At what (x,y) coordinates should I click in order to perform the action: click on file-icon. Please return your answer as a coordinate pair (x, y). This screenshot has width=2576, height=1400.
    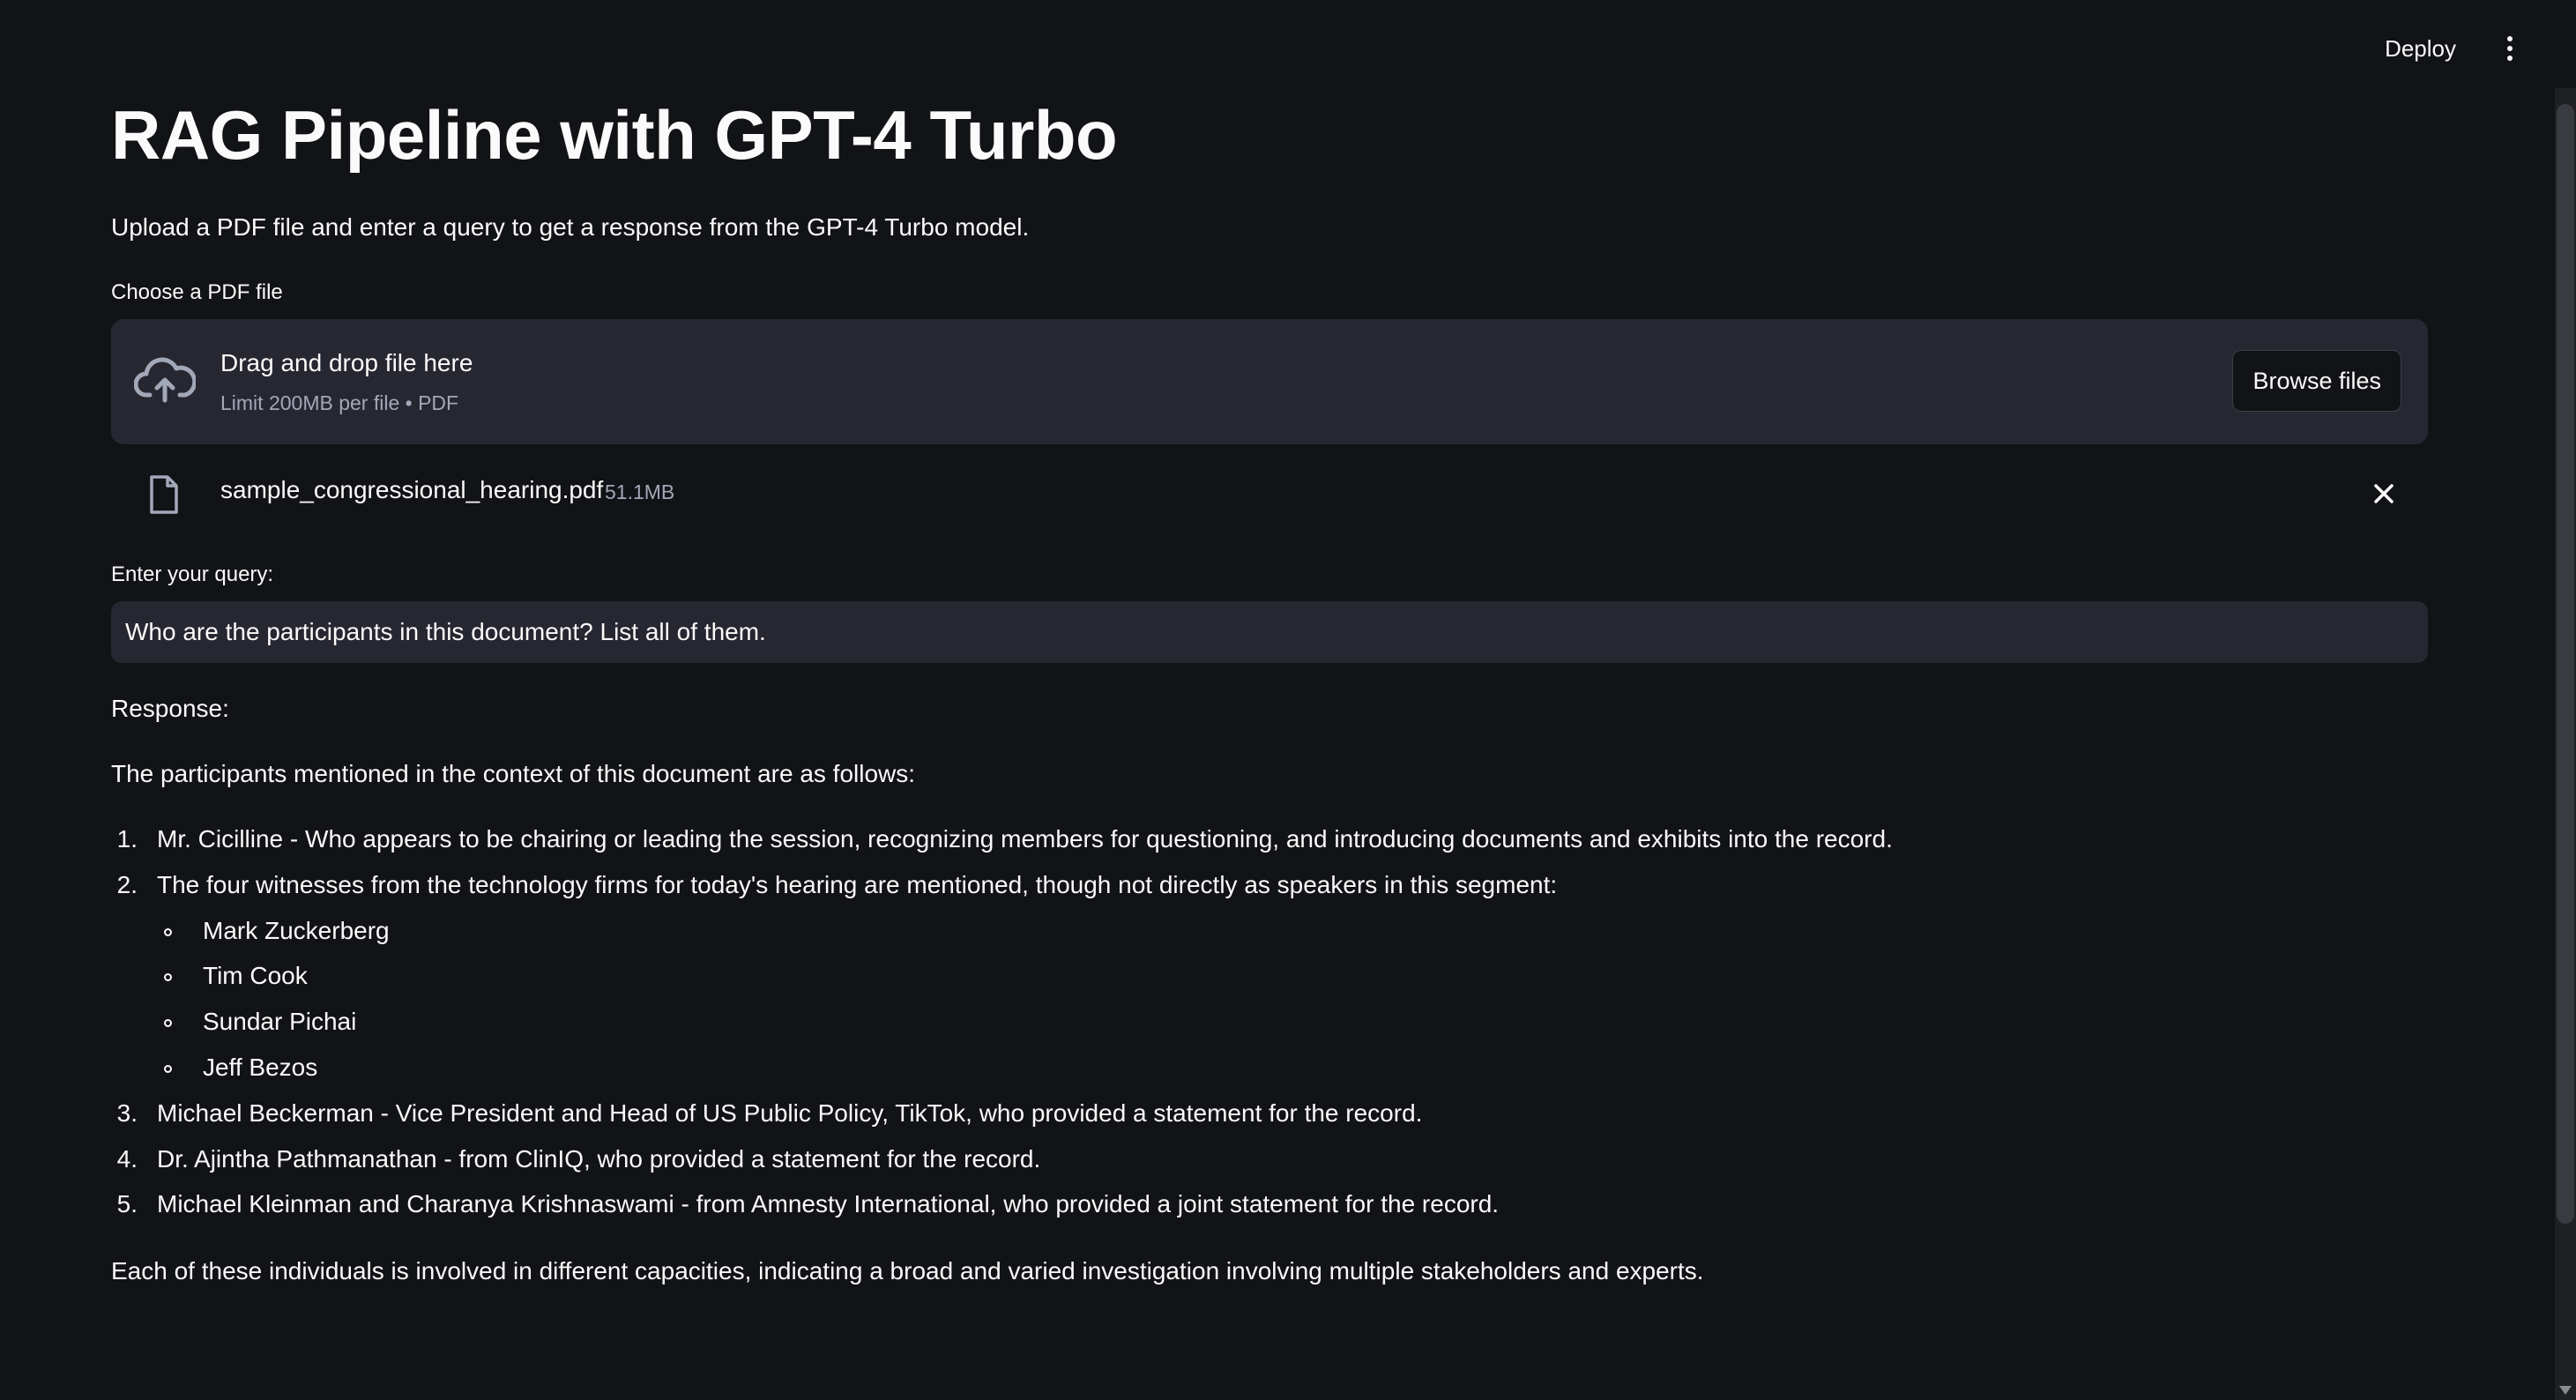
    Looking at the image, I should click on (164, 494).